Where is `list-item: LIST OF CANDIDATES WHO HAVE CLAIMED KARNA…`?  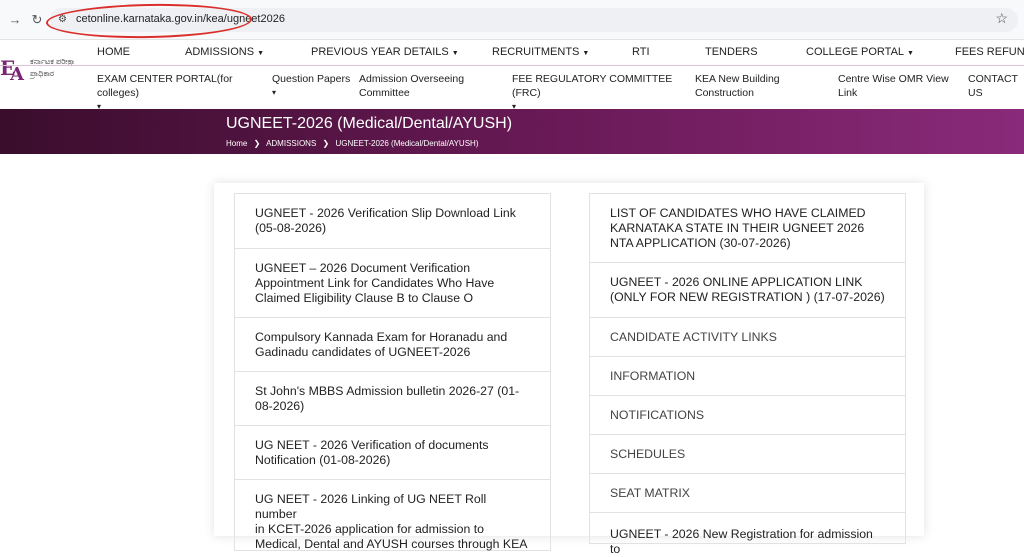 list-item: LIST OF CANDIDATES WHO HAVE CLAIMED KARNA… is located at coordinates (747, 228).